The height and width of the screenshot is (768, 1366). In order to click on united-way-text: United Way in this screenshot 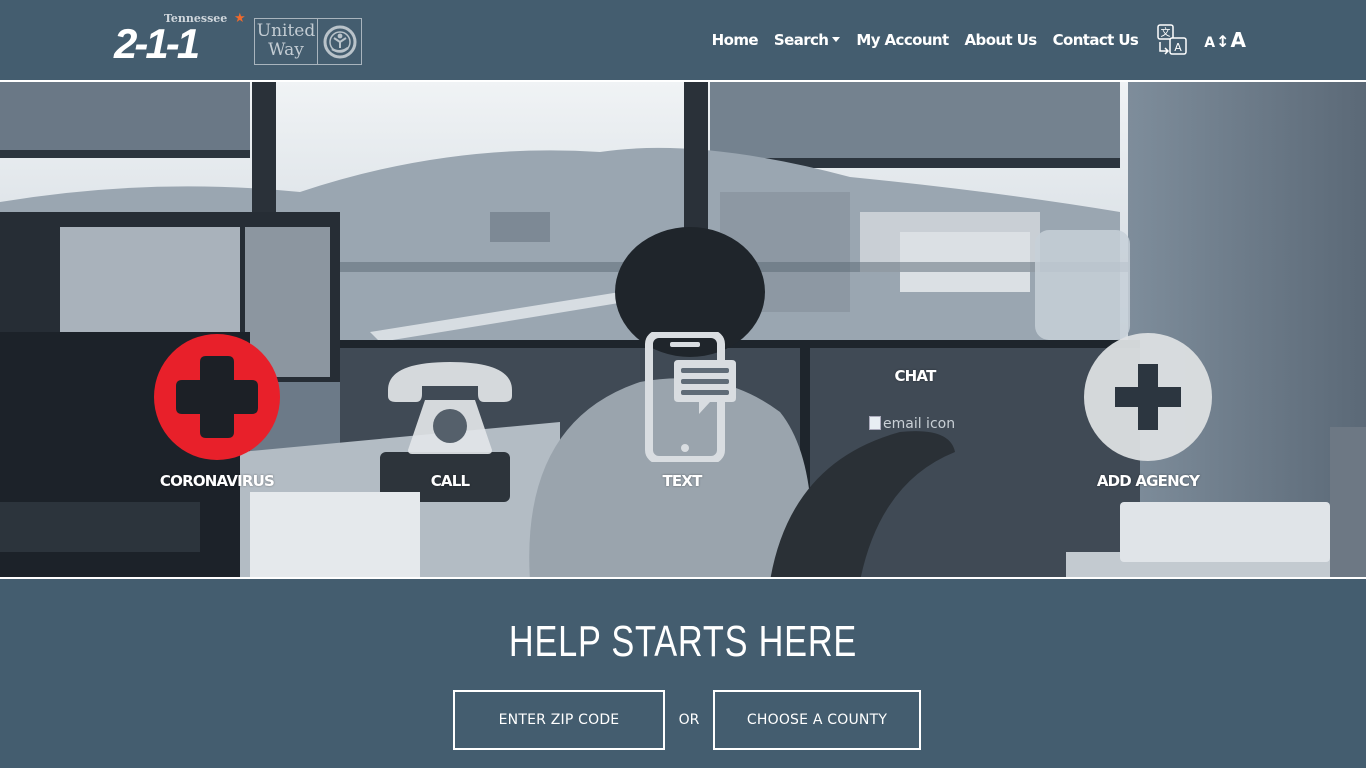, I will do `click(286, 41)`.